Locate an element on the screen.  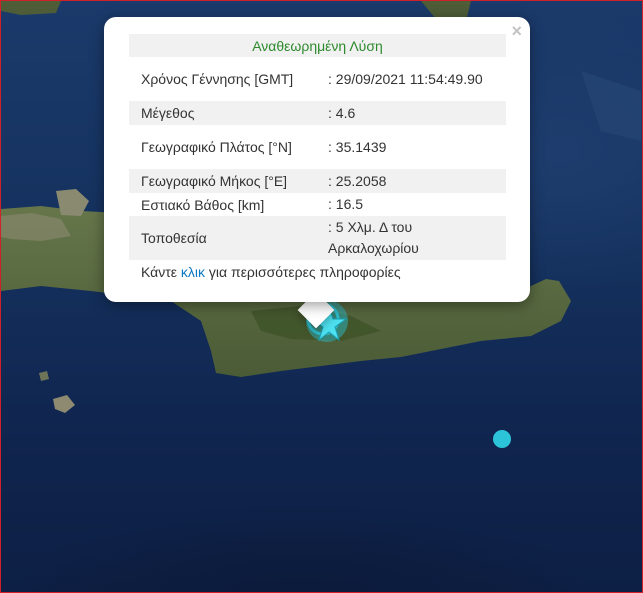
more-info-text: Κάντε κλικ για περισσότερες πληροφορίες is located at coordinates (317, 271).